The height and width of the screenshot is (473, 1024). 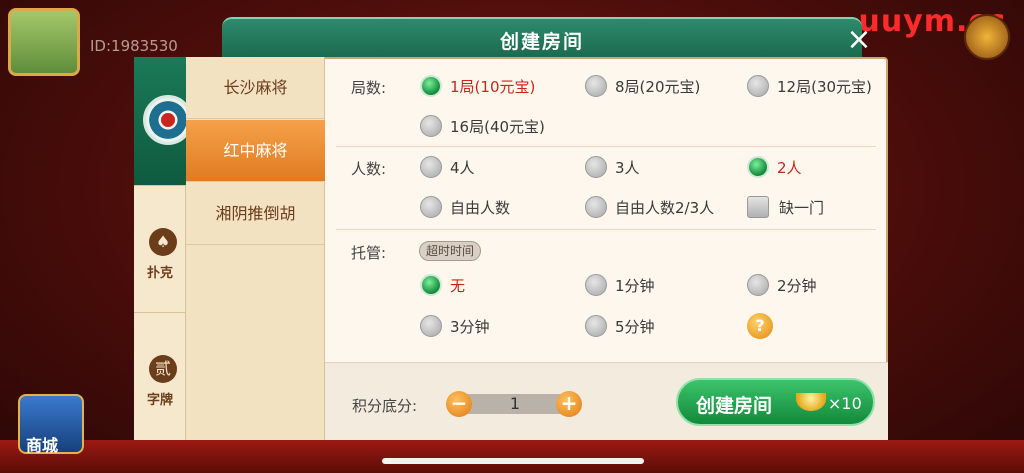 I want to click on players-option-4: 4人, so click(x=447, y=167).